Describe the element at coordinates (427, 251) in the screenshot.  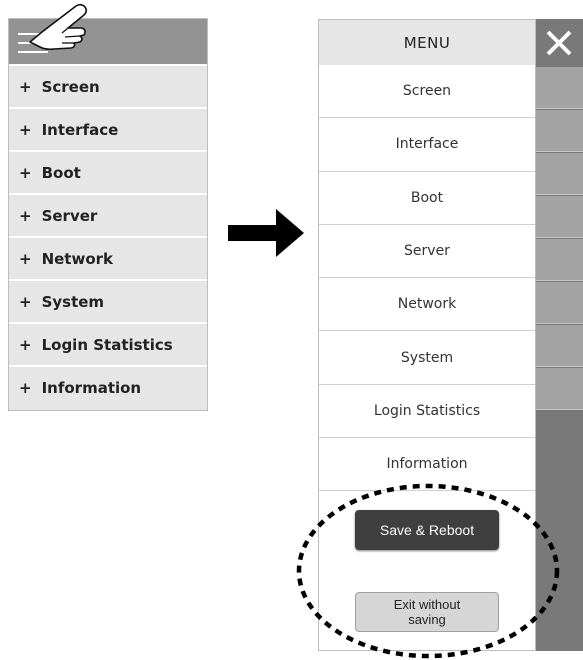
I see `menu-item-server: Server` at that location.